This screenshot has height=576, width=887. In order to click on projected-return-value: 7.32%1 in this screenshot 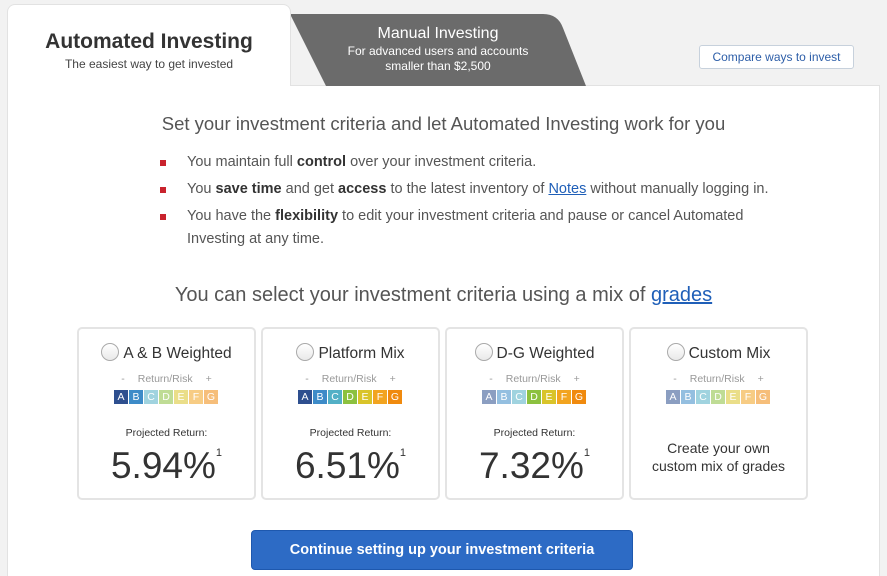, I will do `click(534, 466)`.